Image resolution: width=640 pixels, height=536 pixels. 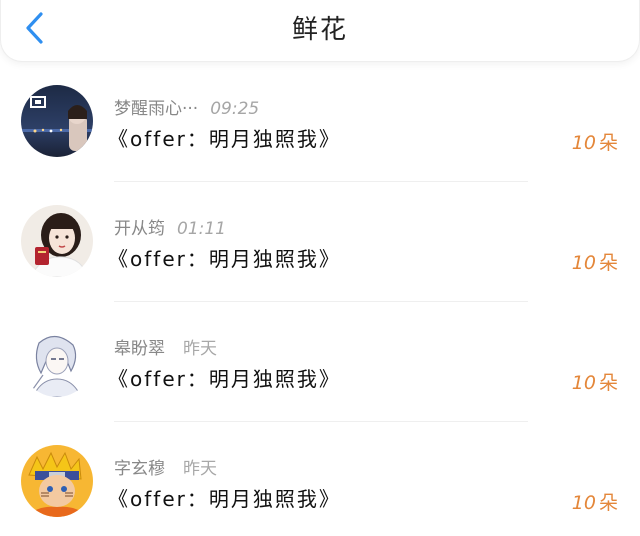 I want to click on sender-name: 字玄穆, so click(x=139, y=469).